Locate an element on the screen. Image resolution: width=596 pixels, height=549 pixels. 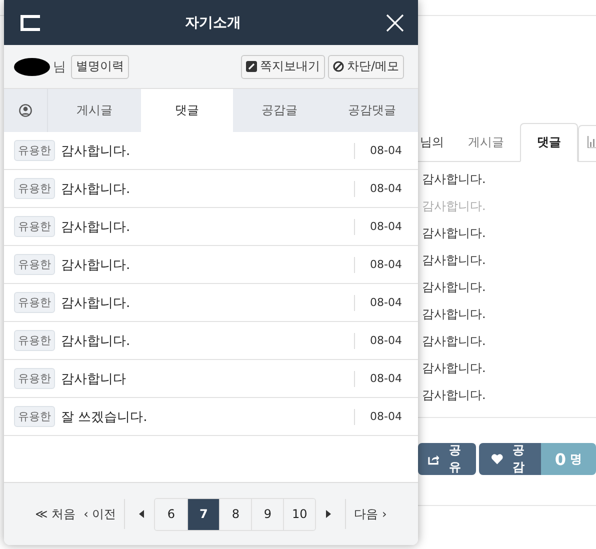
username-suffix: 님의 is located at coordinates (432, 142).